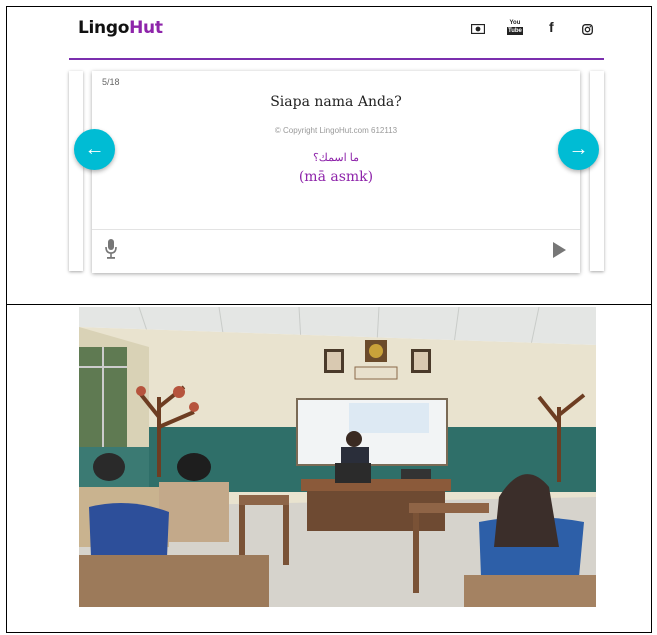 The image size is (657, 635). I want to click on next-button: →, so click(578, 149).